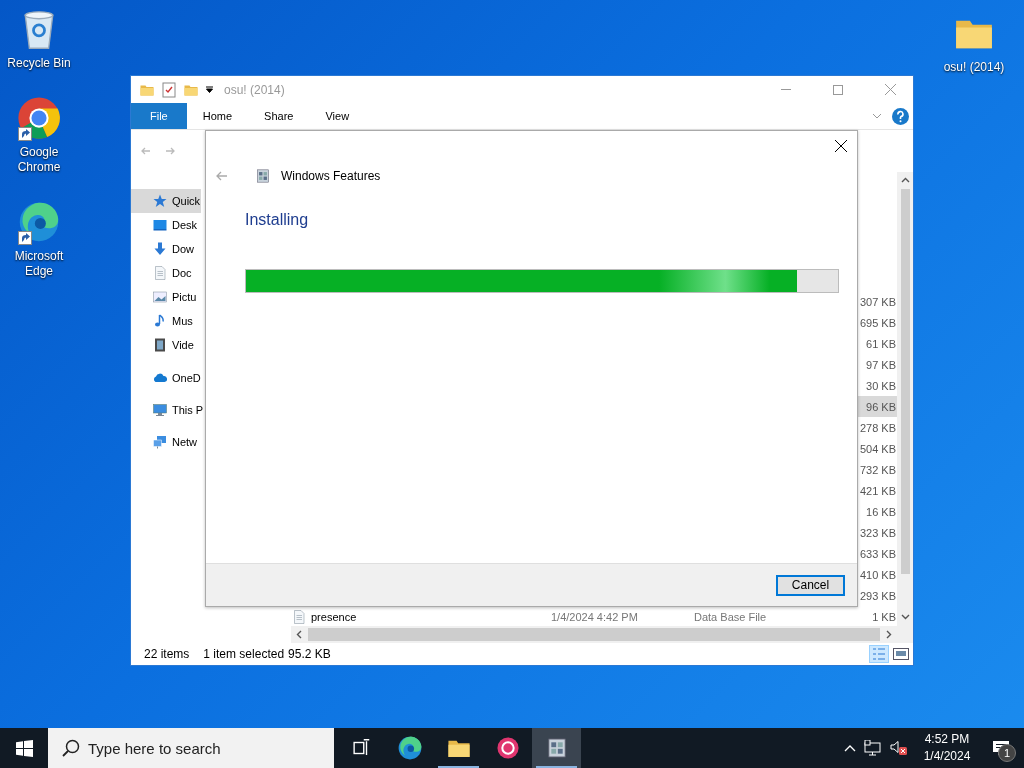 This screenshot has width=1024, height=768. Describe the element at coordinates (209, 89) in the screenshot. I see `dropdown-icon` at that location.